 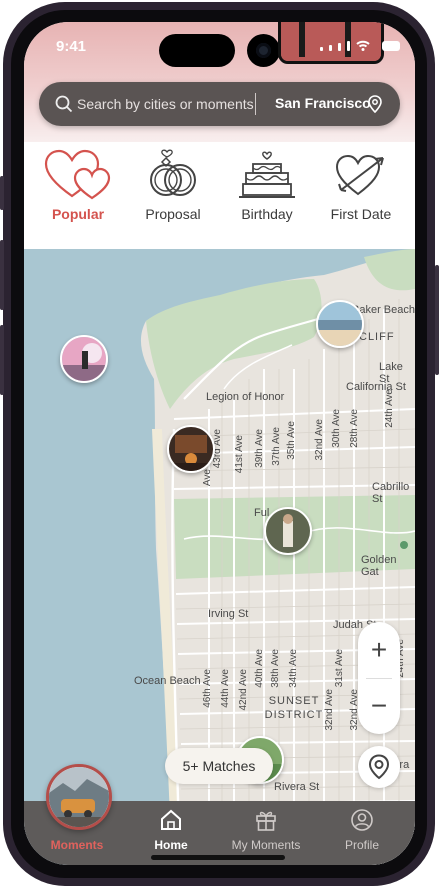 I want to click on category-first-date: First Date, so click(x=361, y=185).